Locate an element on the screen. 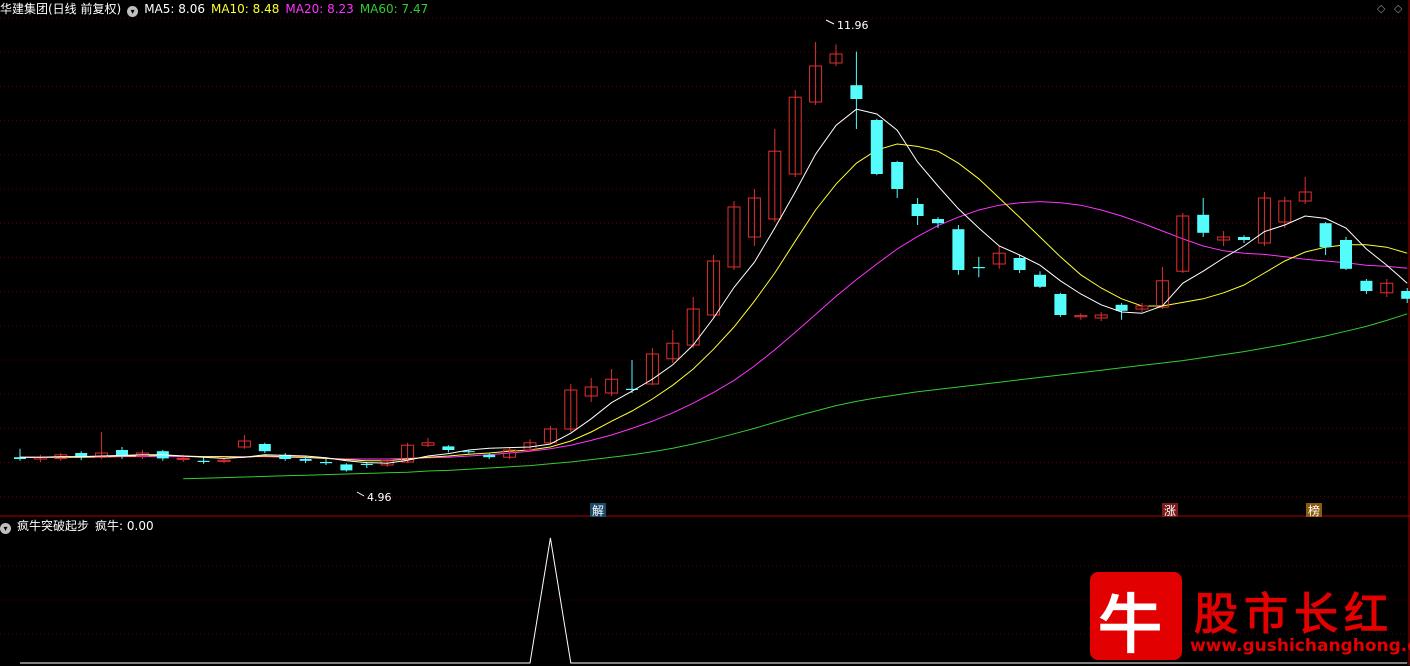 This screenshot has width=1410, height=666. svg-text: 涨 is located at coordinates (1170, 510).